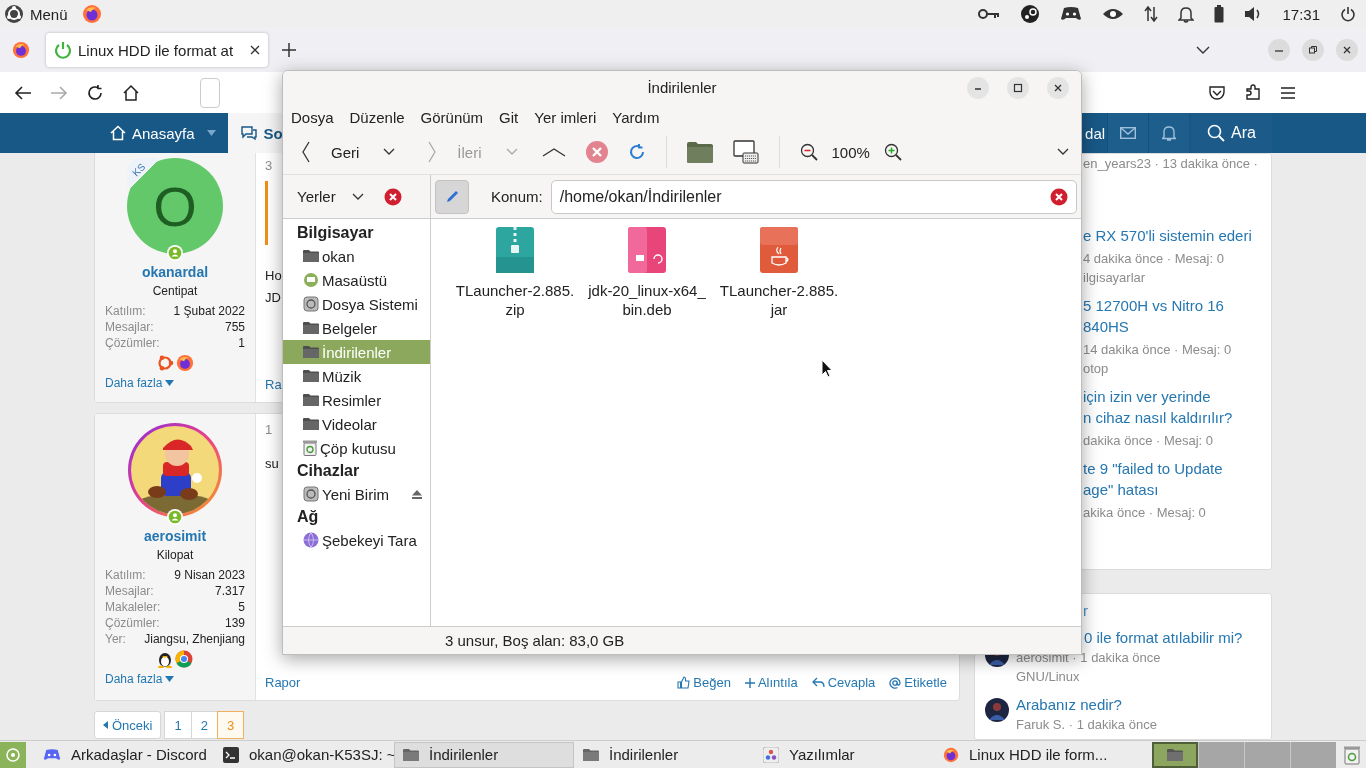  Describe the element at coordinates (272, 464) in the screenshot. I see `post-text: su` at that location.